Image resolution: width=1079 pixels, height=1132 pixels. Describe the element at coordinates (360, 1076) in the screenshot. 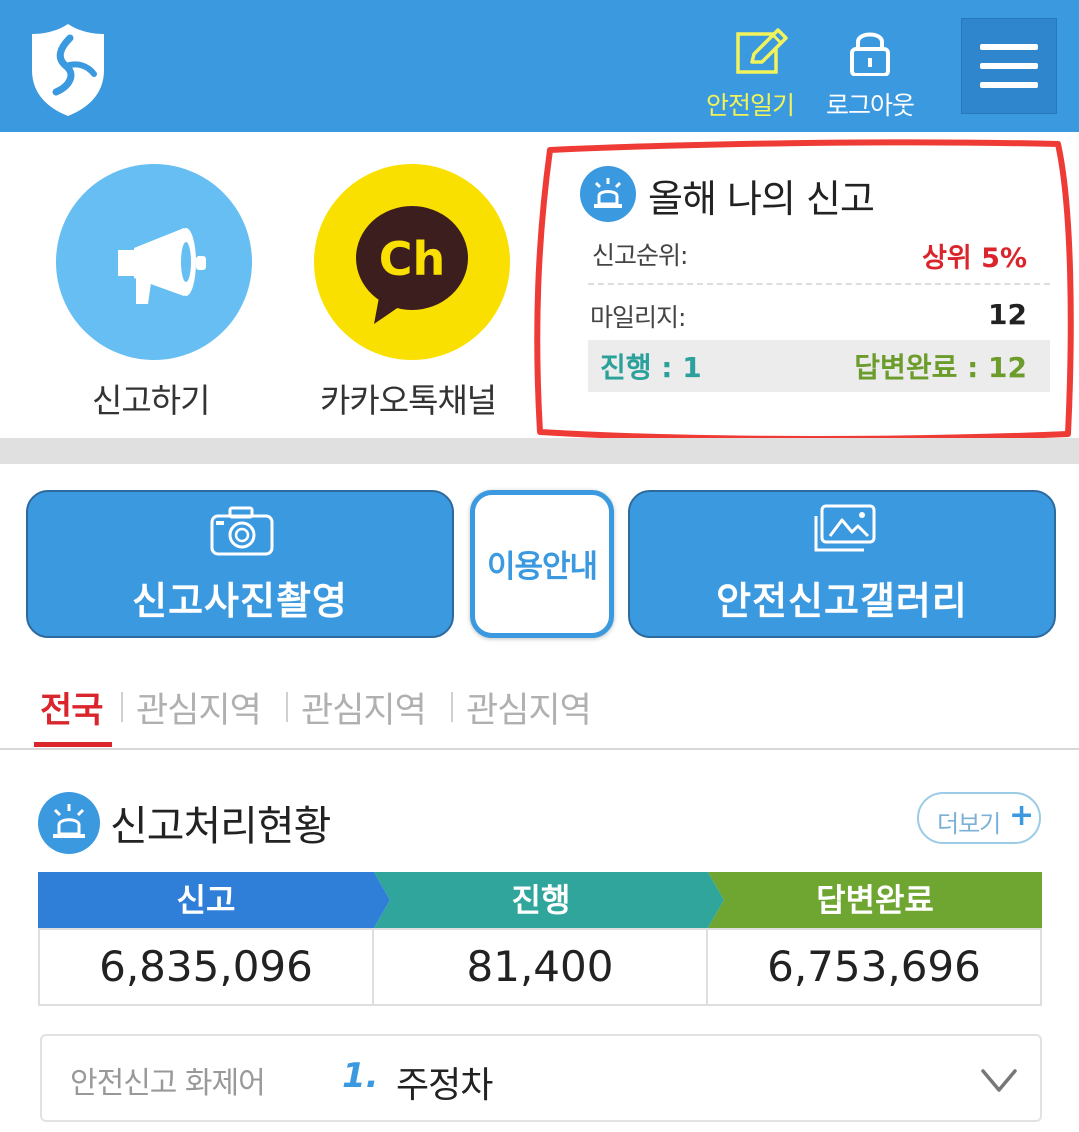

I see `hot-keyword-rank: 1.` at that location.